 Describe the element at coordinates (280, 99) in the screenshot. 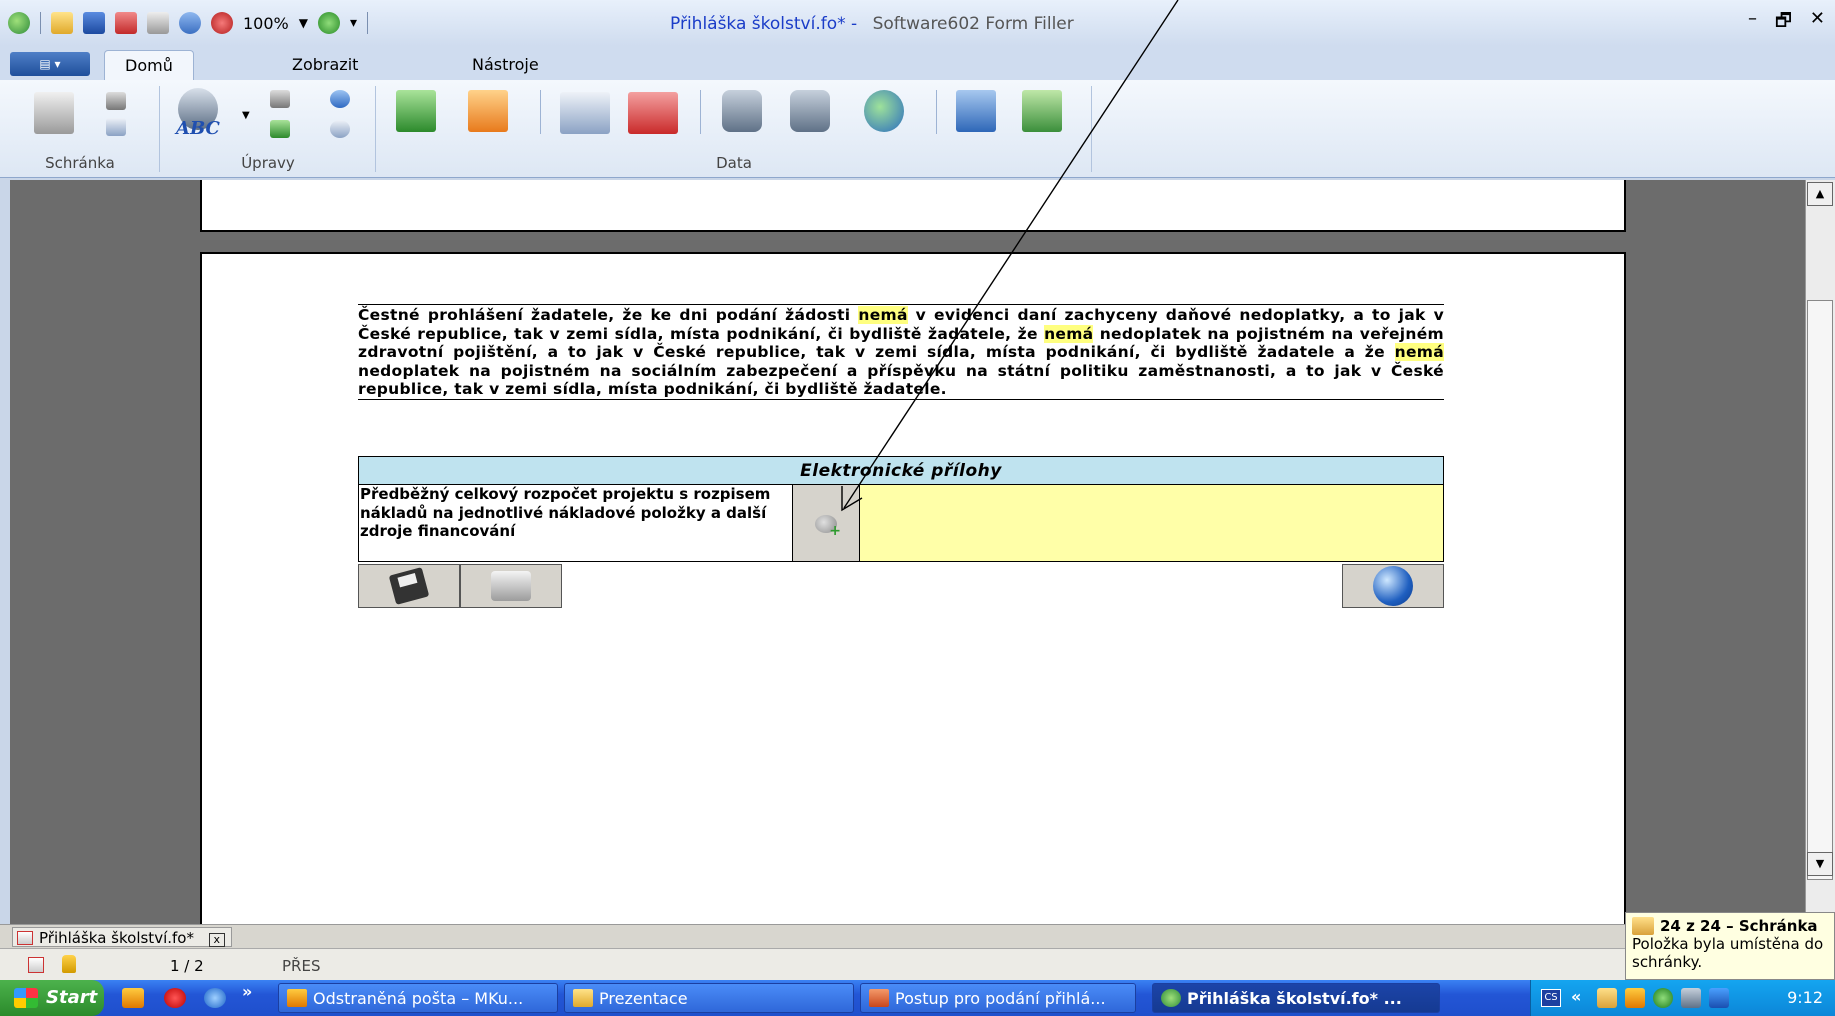

I see `find-replace-icon` at that location.